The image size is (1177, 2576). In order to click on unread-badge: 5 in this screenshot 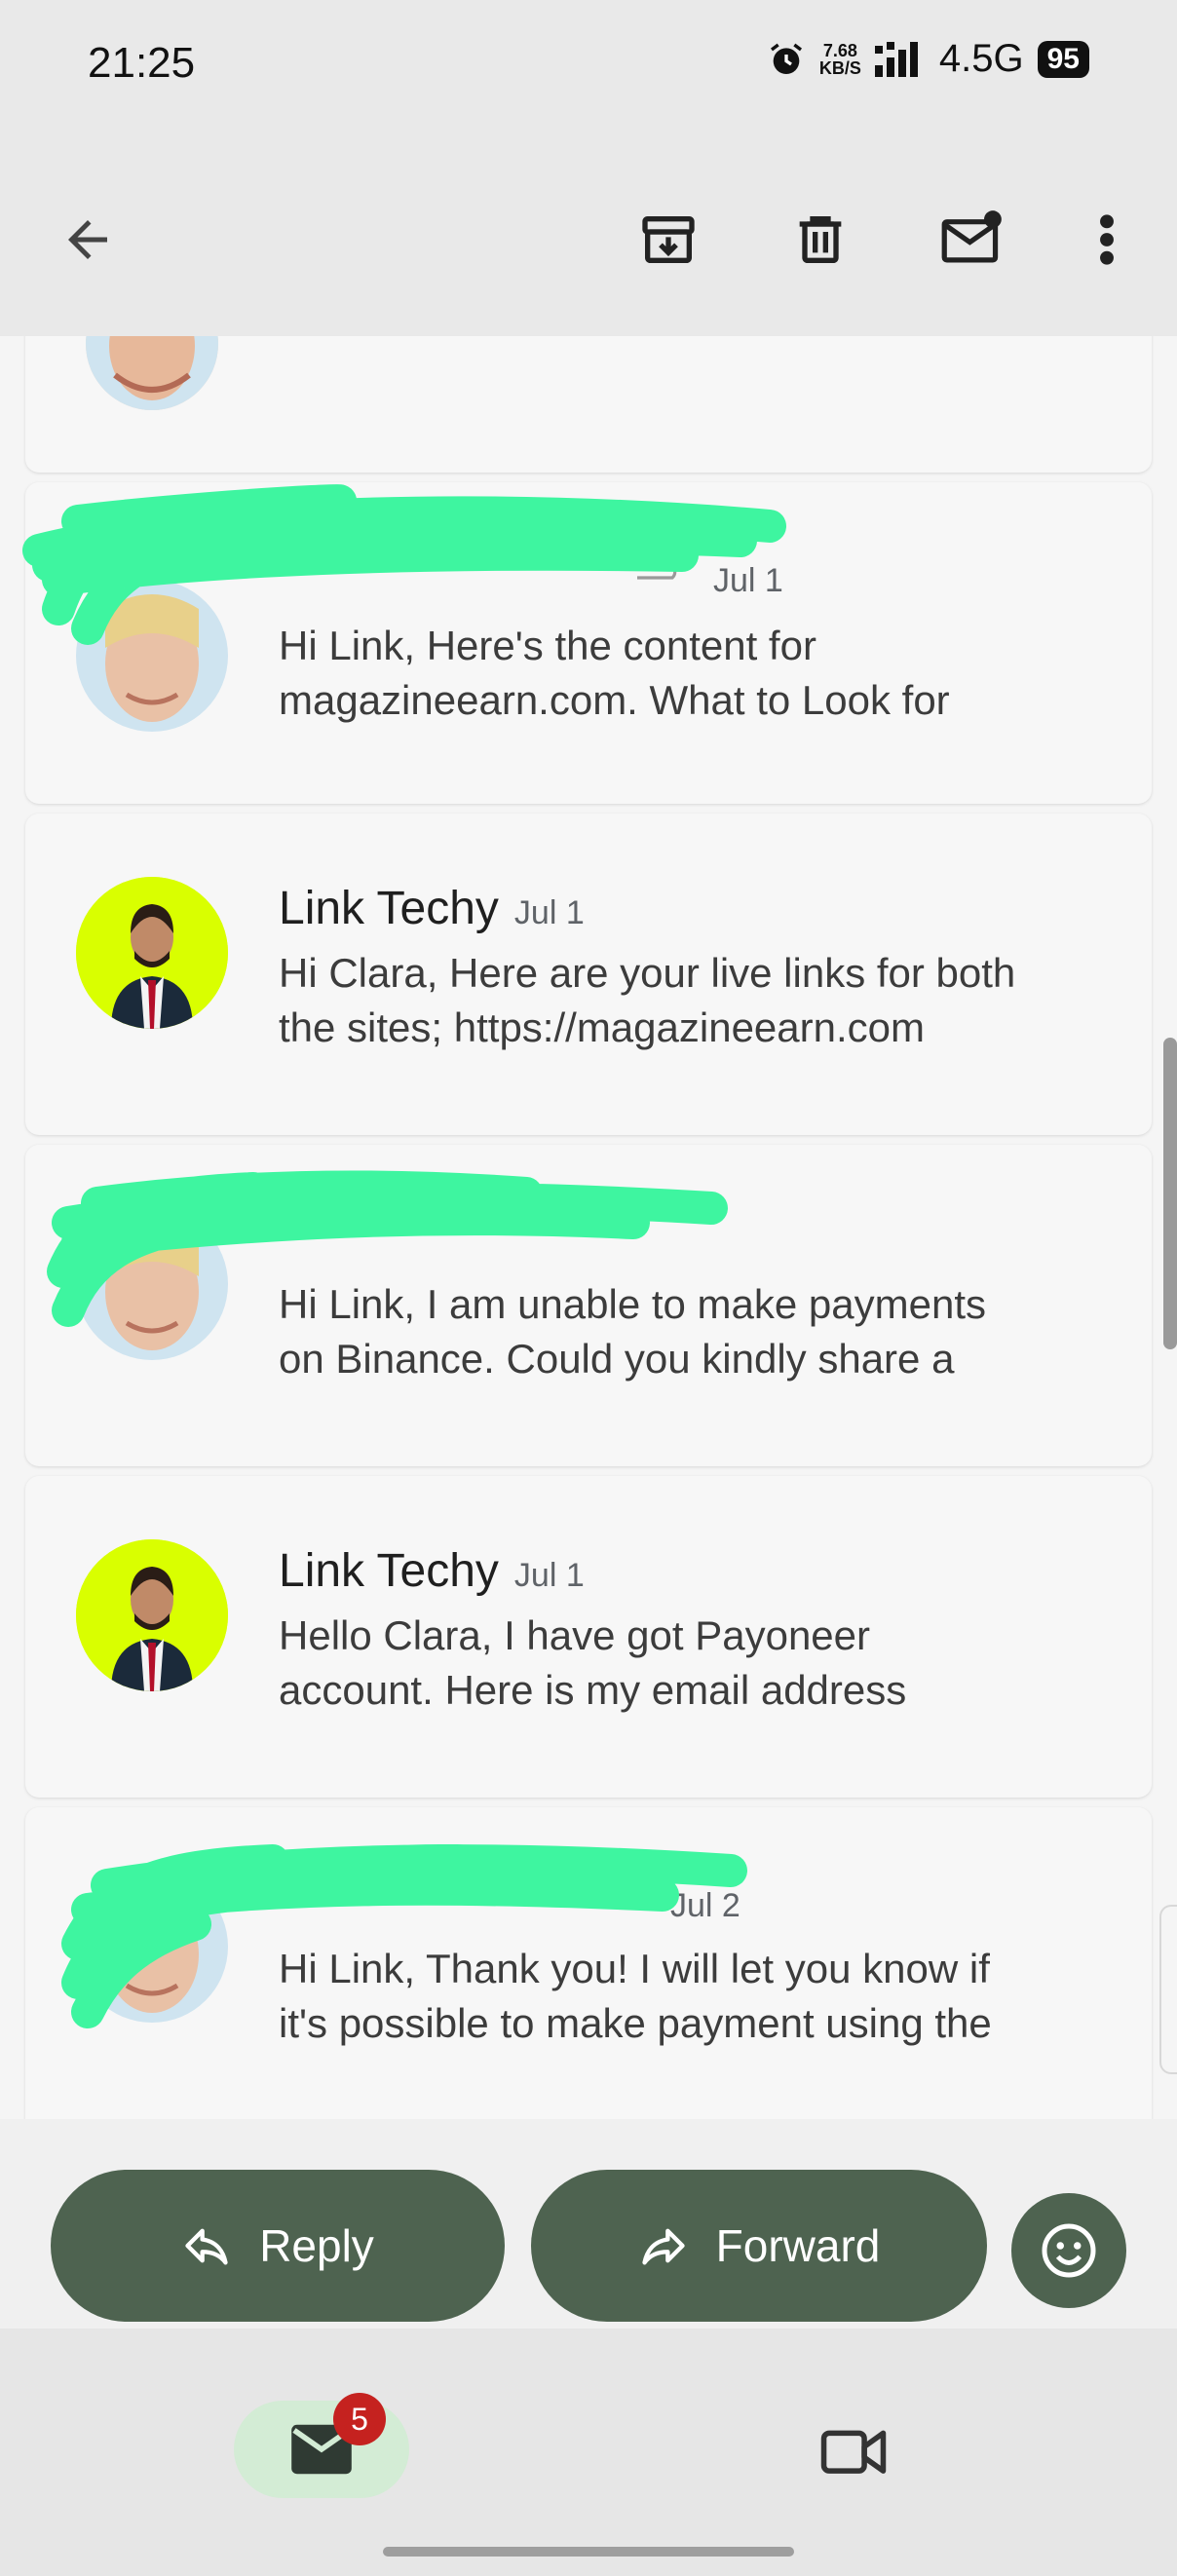, I will do `click(359, 2419)`.